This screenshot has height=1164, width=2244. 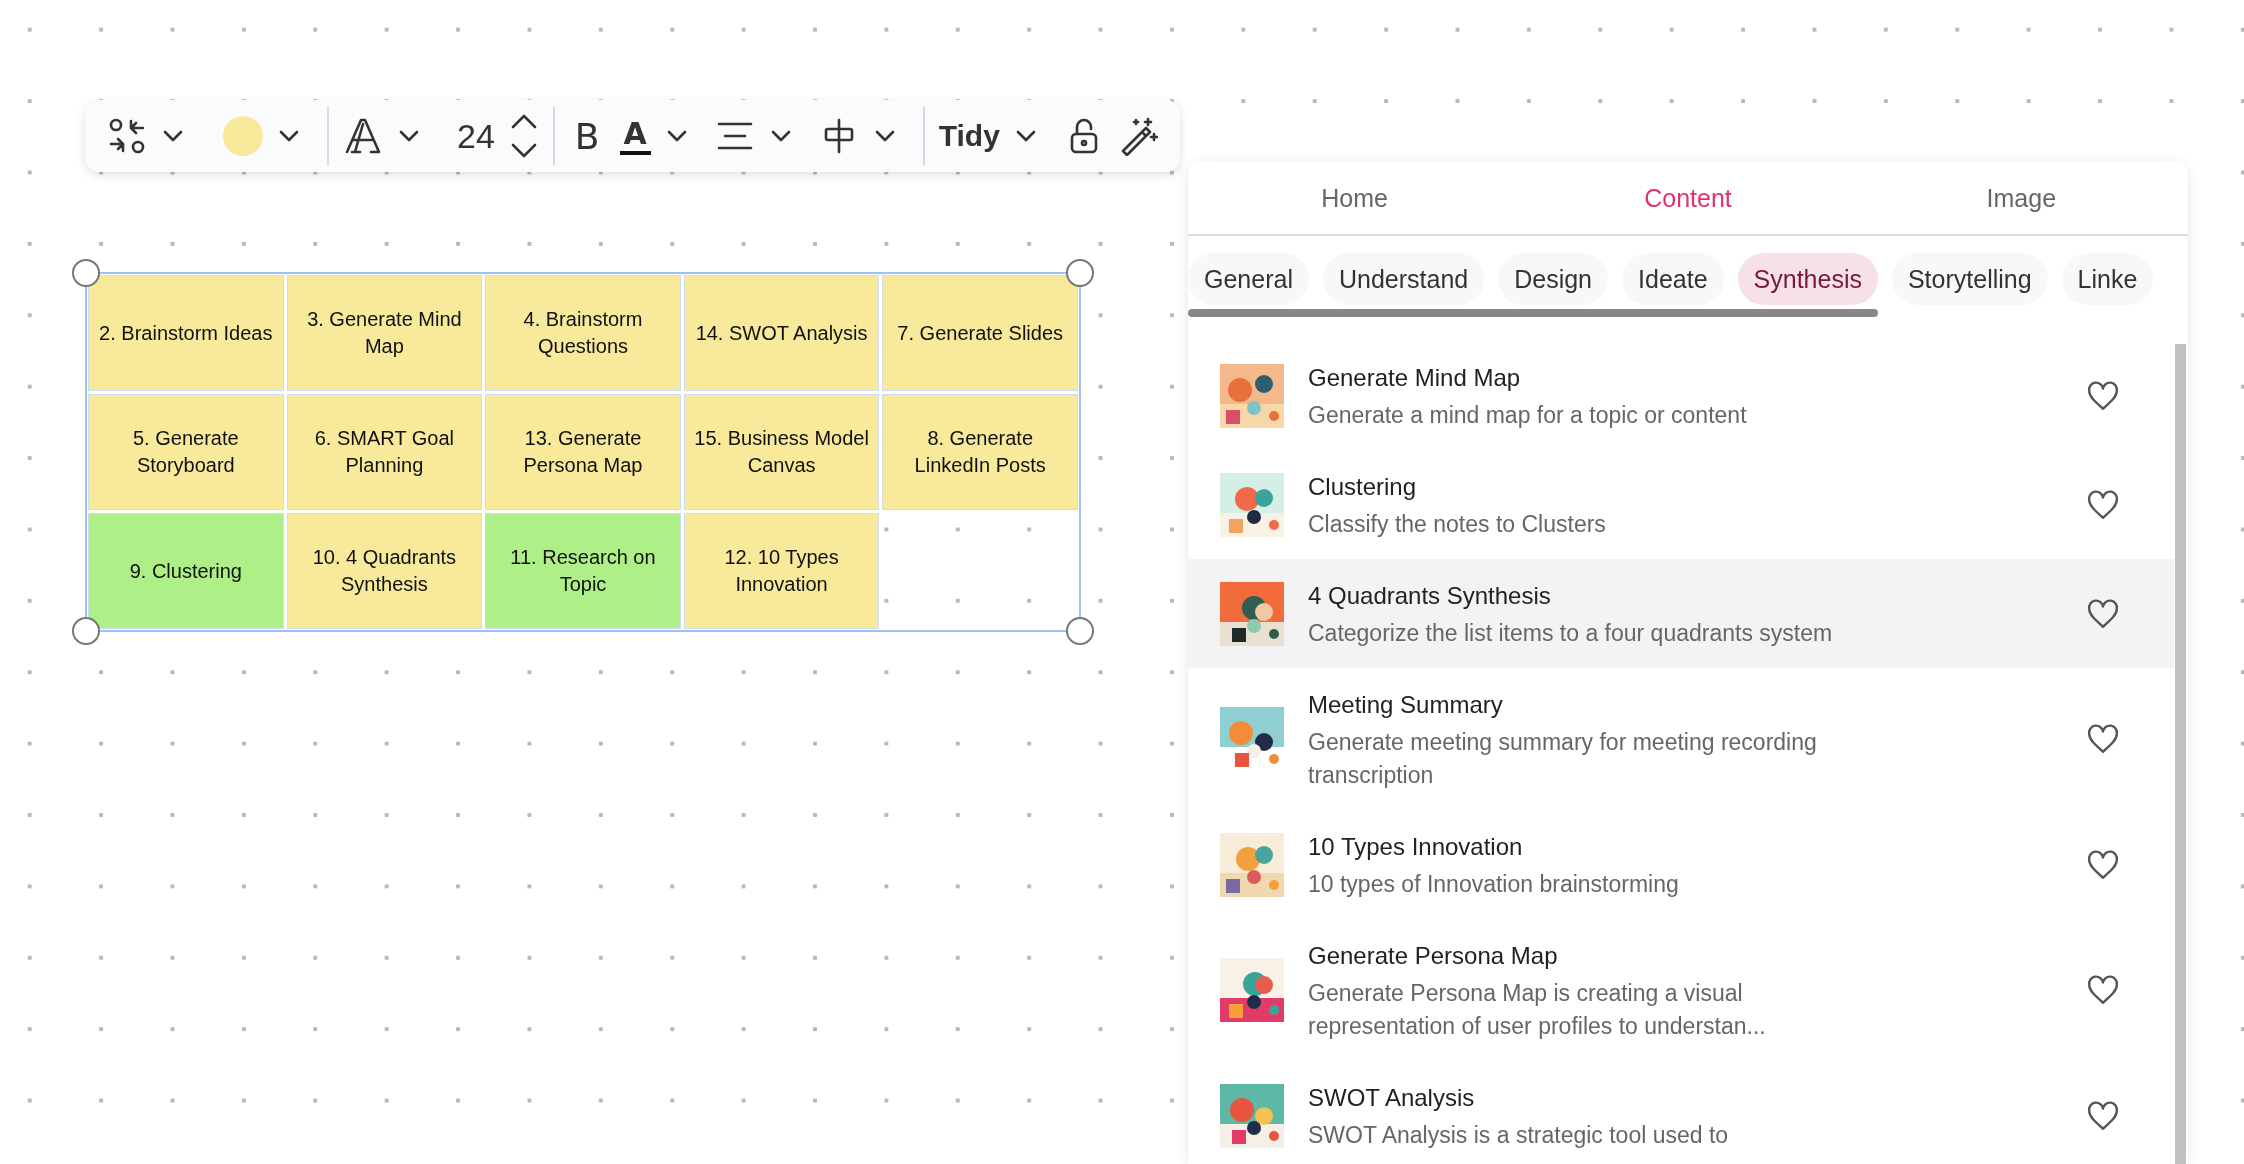 I want to click on font-size-value: 24, so click(x=476, y=136).